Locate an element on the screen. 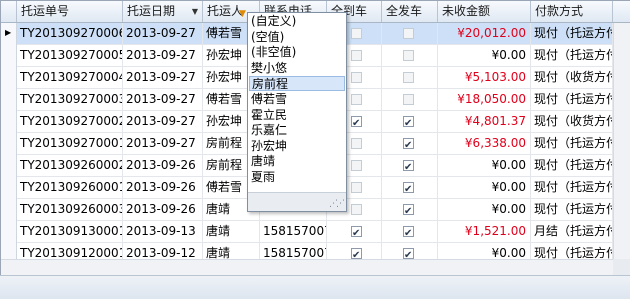 The height and width of the screenshot is (299, 630). cell-no: TY201309130001 is located at coordinates (70, 231).